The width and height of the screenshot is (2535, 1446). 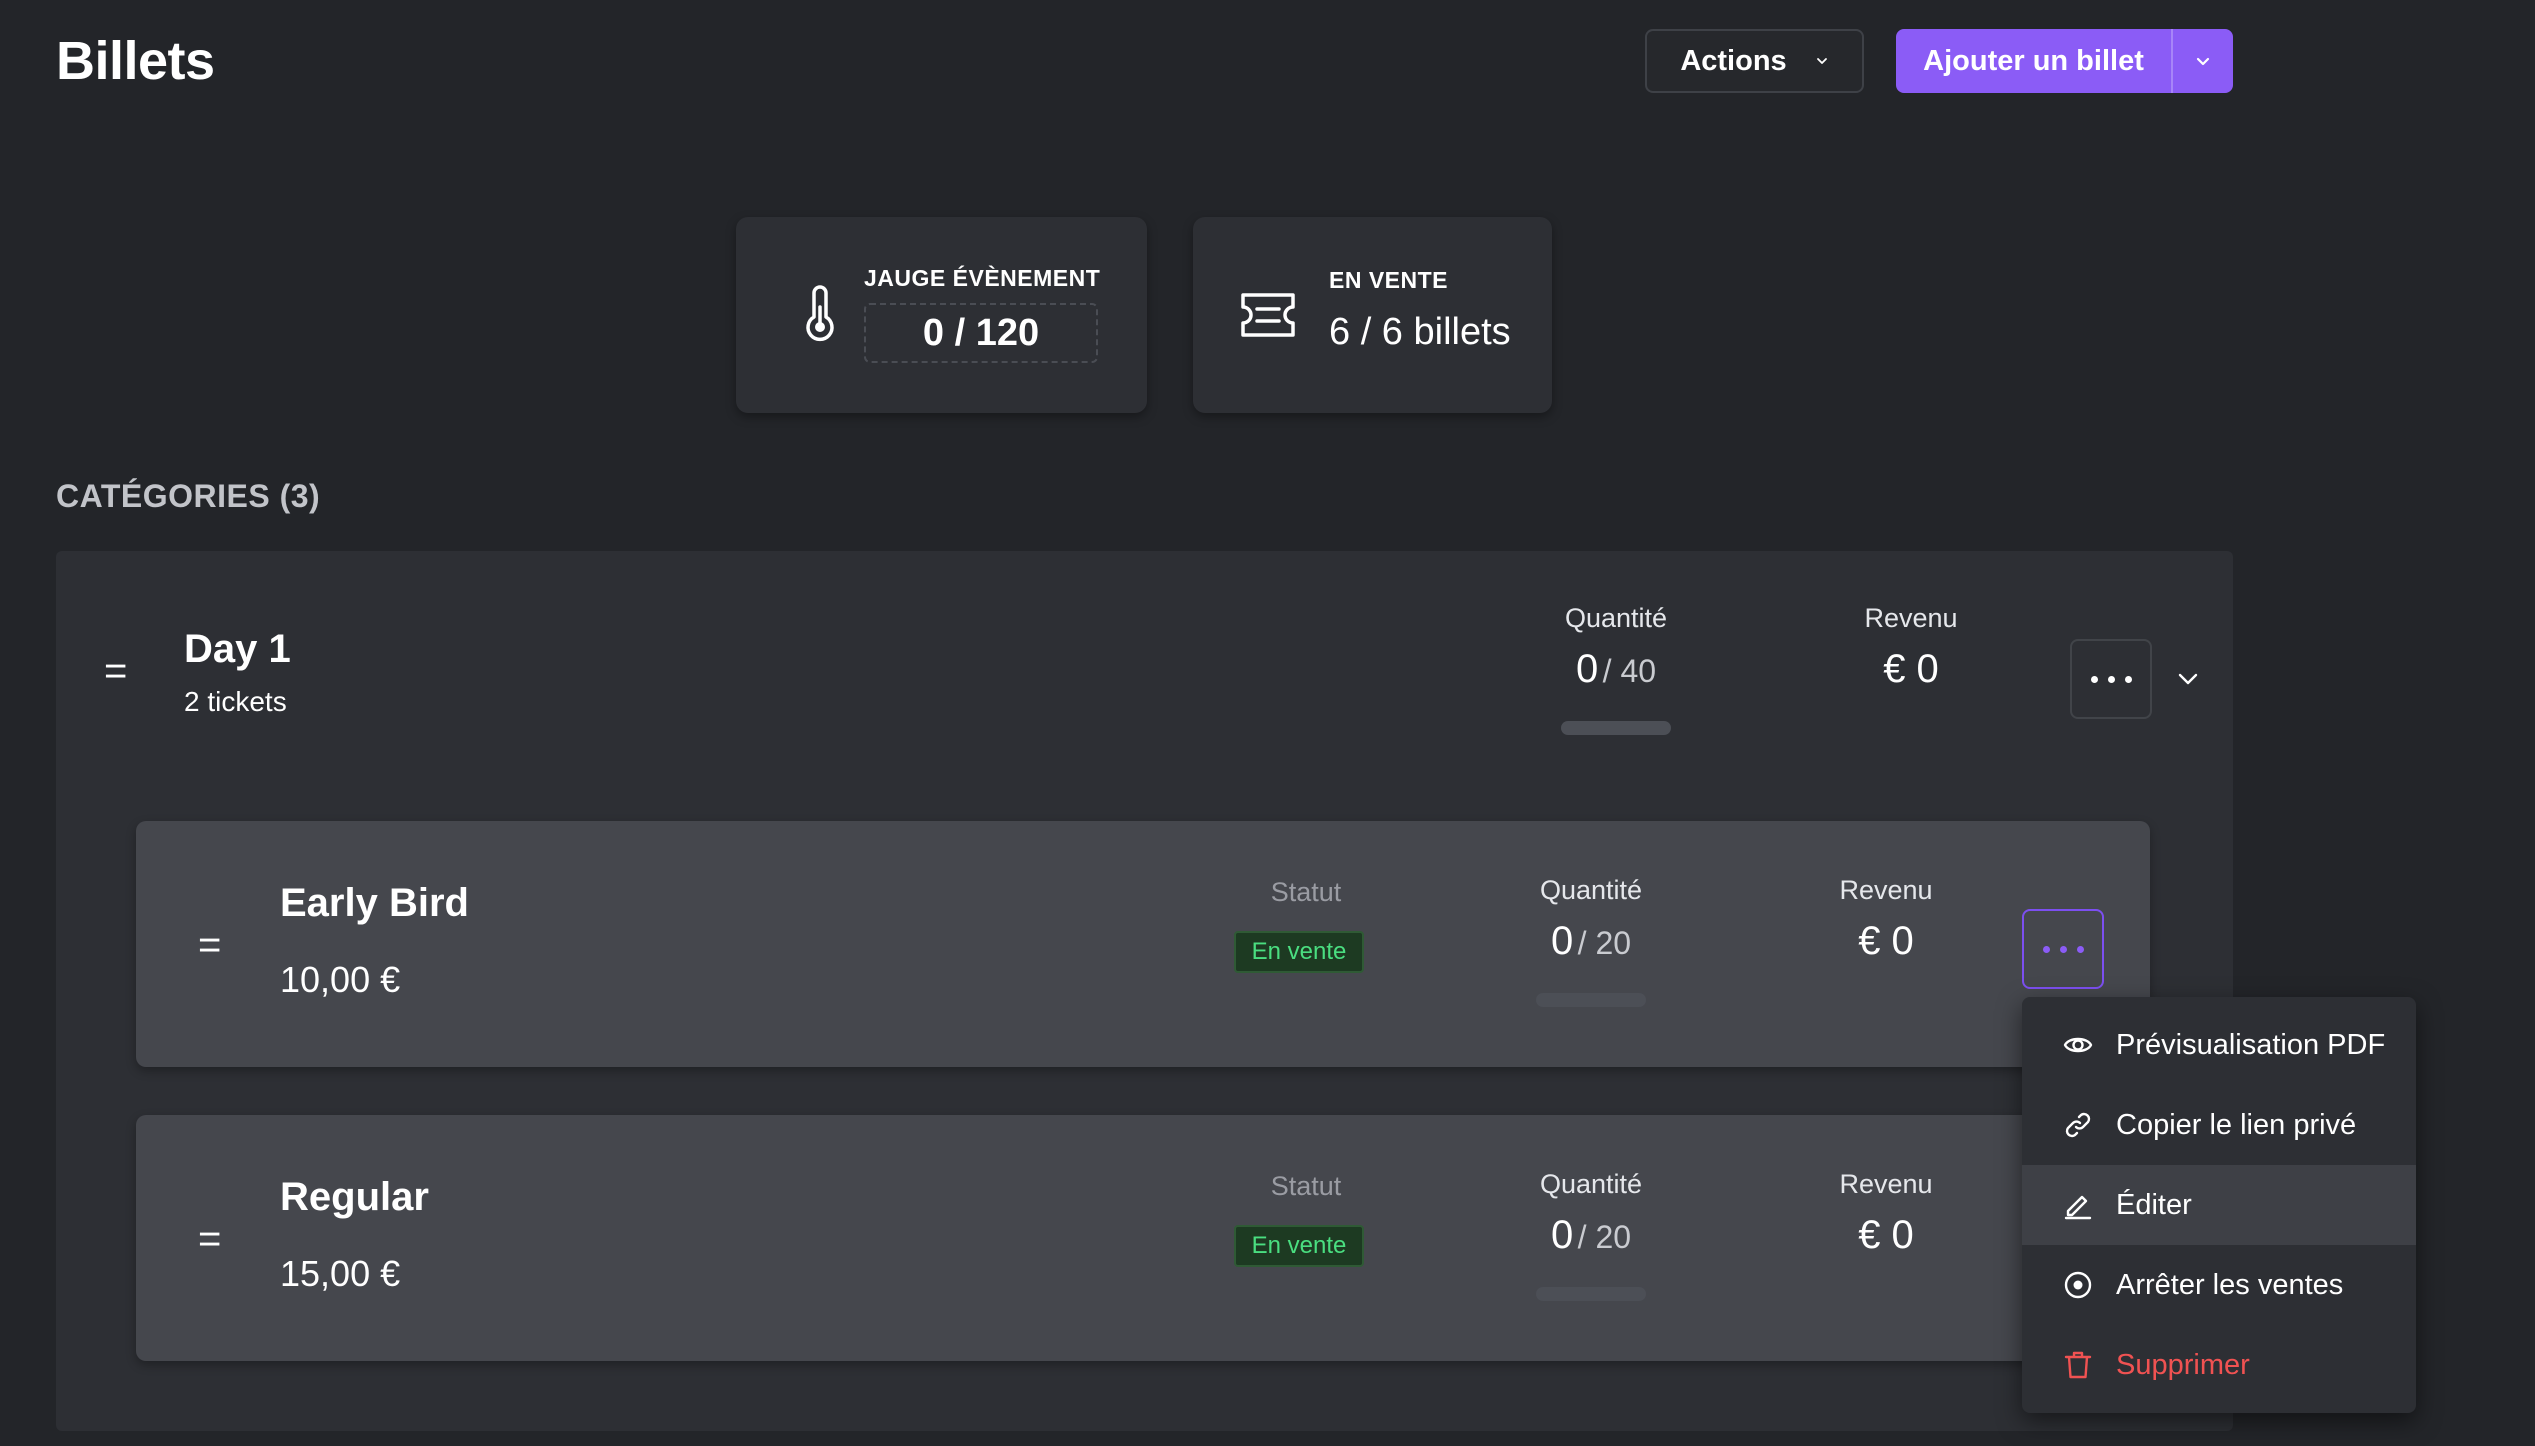 I want to click on ticket-name: Regular, so click(x=354, y=1197).